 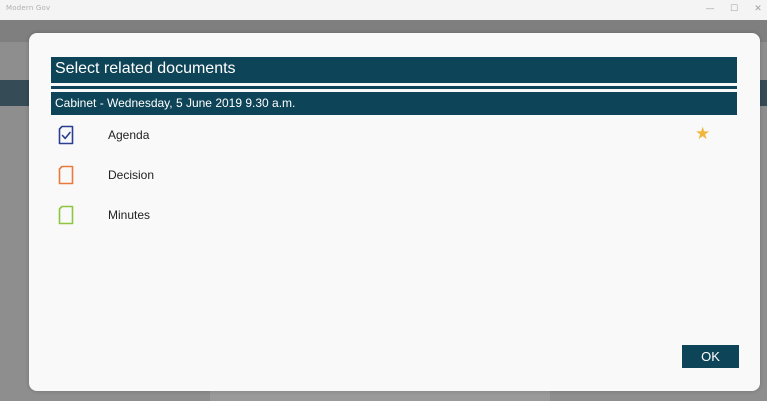 What do you see at coordinates (145, 68) in the screenshot?
I see `dialog-title: Select related documents` at bounding box center [145, 68].